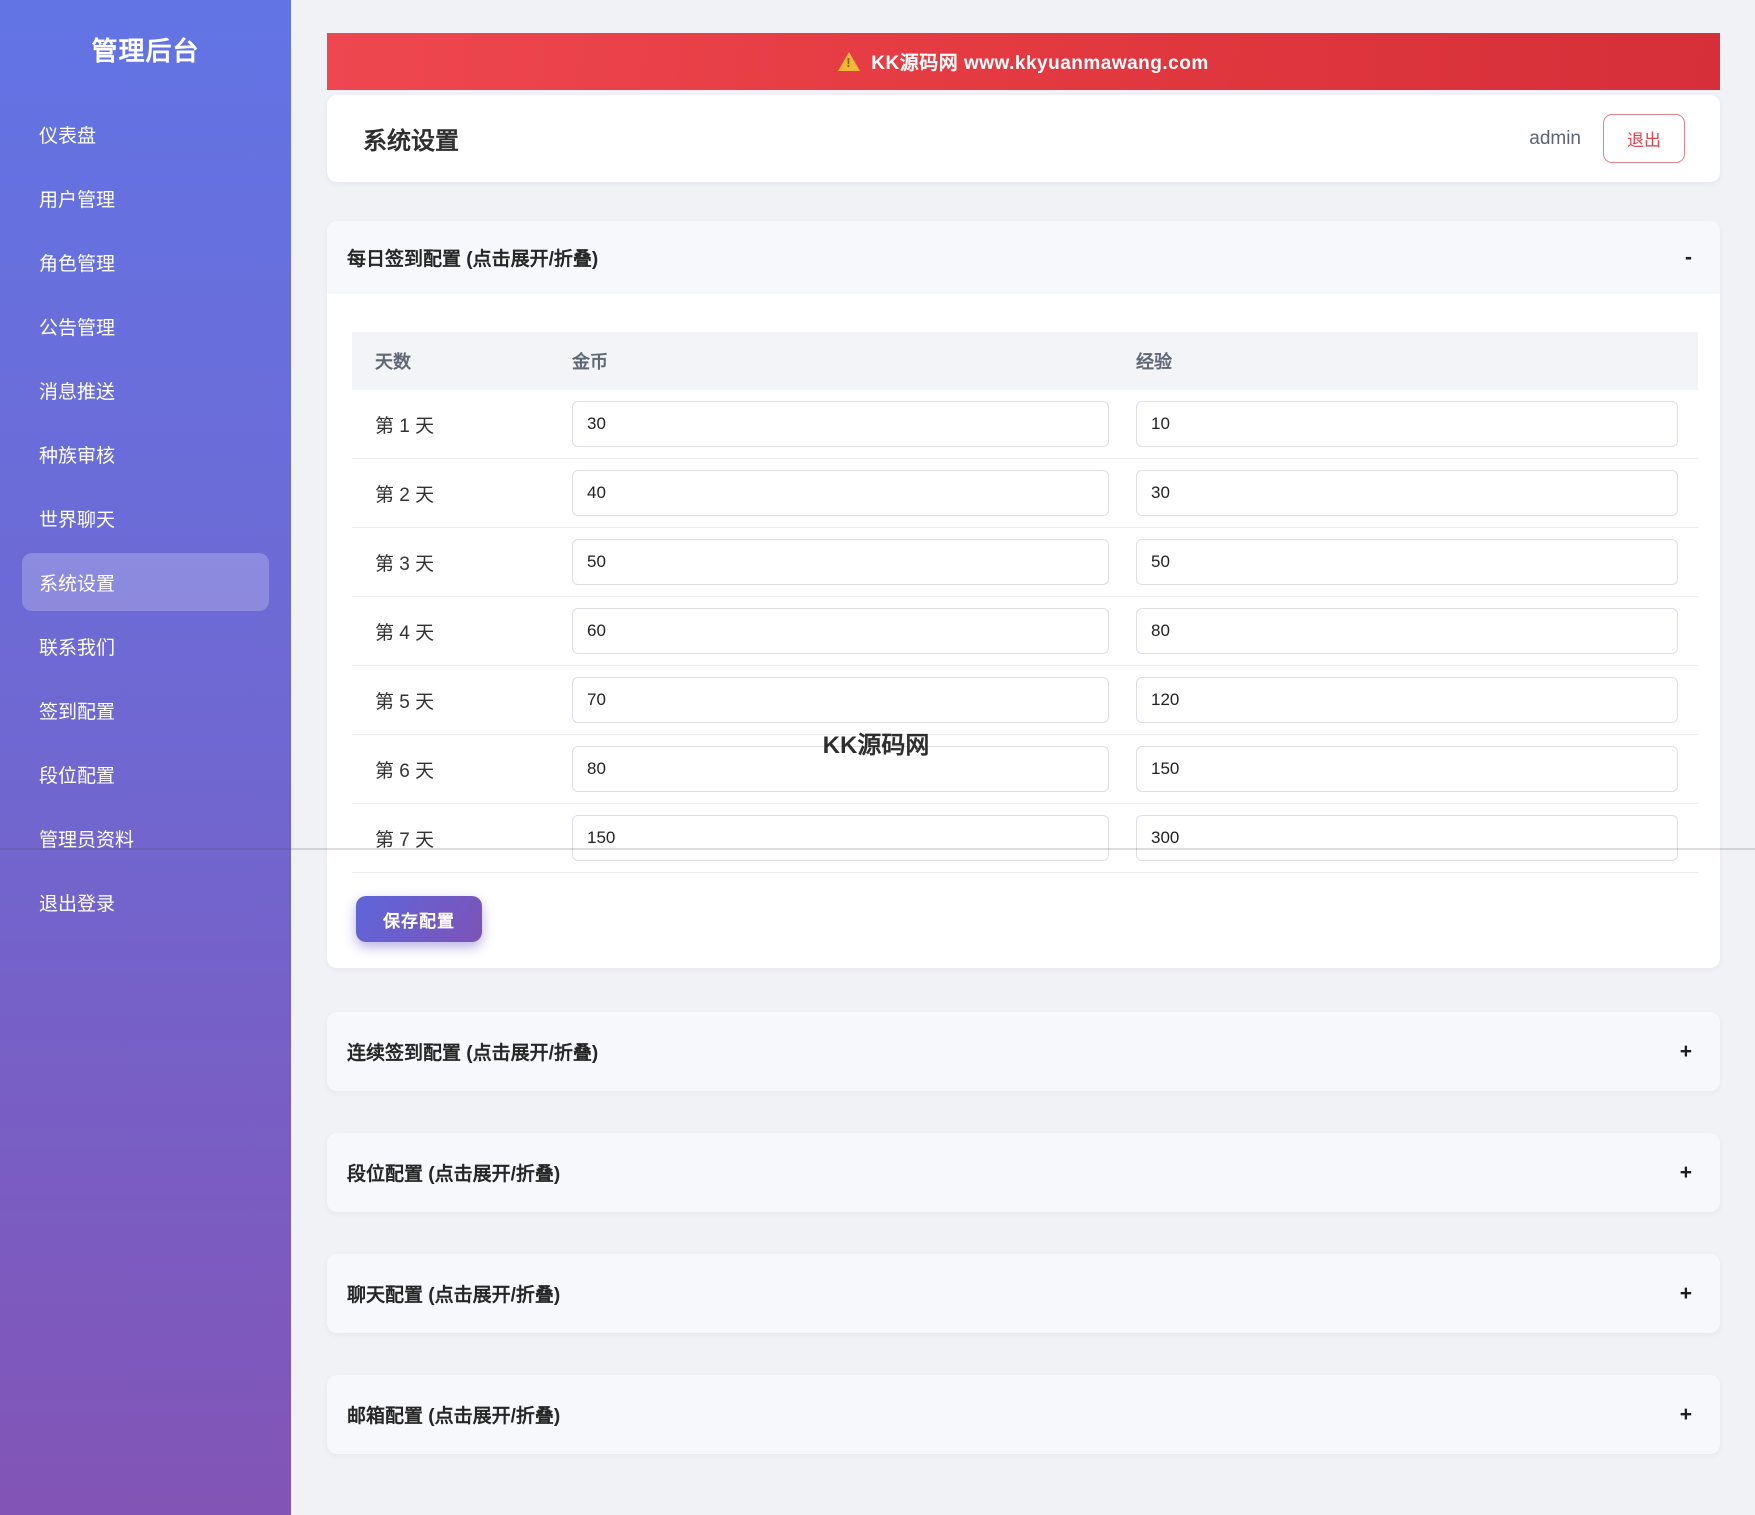  Describe the element at coordinates (77, 904) in the screenshot. I see `sidebar-item-label: 退出登录` at that location.